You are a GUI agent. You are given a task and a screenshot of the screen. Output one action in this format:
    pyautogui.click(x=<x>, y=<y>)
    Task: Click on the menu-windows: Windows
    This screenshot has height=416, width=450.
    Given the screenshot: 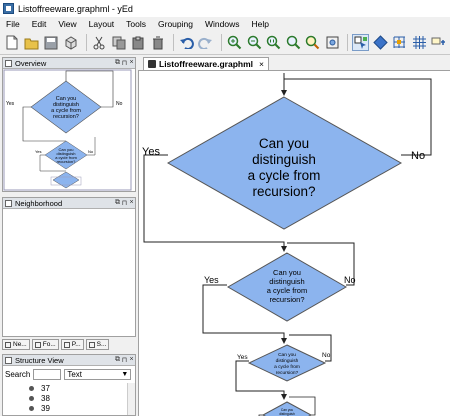 What is the action you would take?
    pyautogui.click(x=222, y=24)
    